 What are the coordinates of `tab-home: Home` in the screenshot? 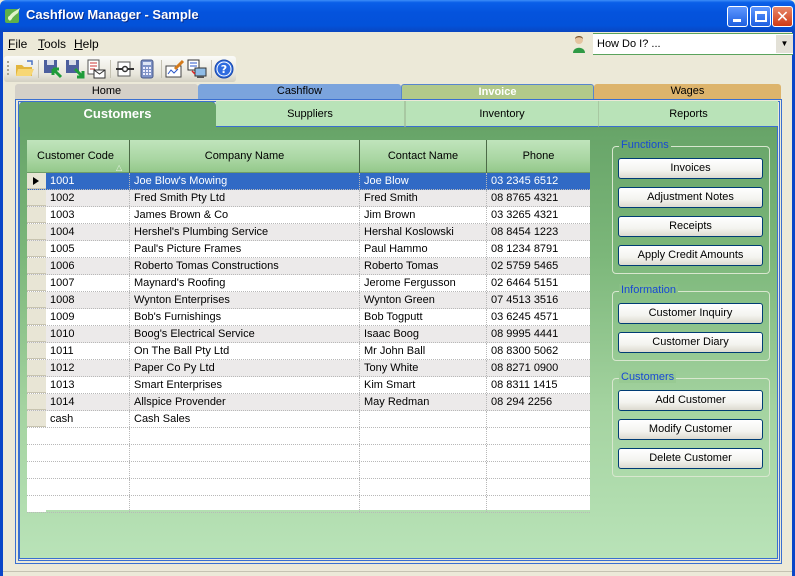 It's located at (106, 91).